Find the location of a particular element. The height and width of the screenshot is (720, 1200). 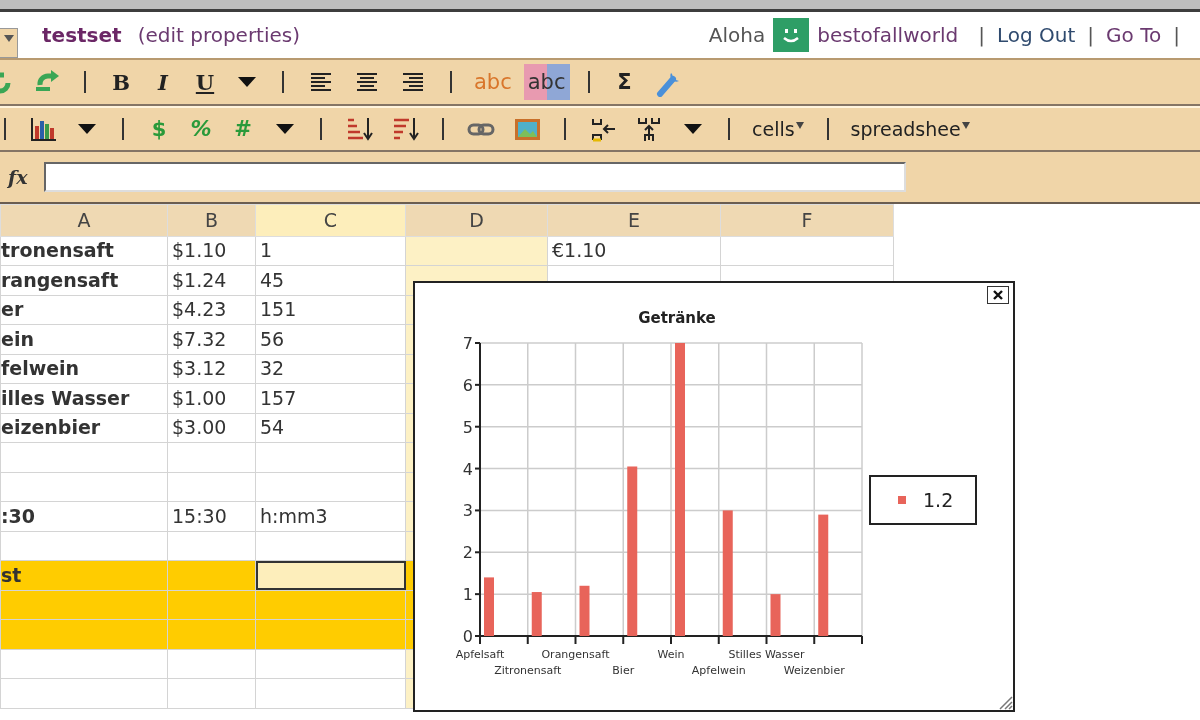

axis-tick-label: 7 is located at coordinates (467, 343).